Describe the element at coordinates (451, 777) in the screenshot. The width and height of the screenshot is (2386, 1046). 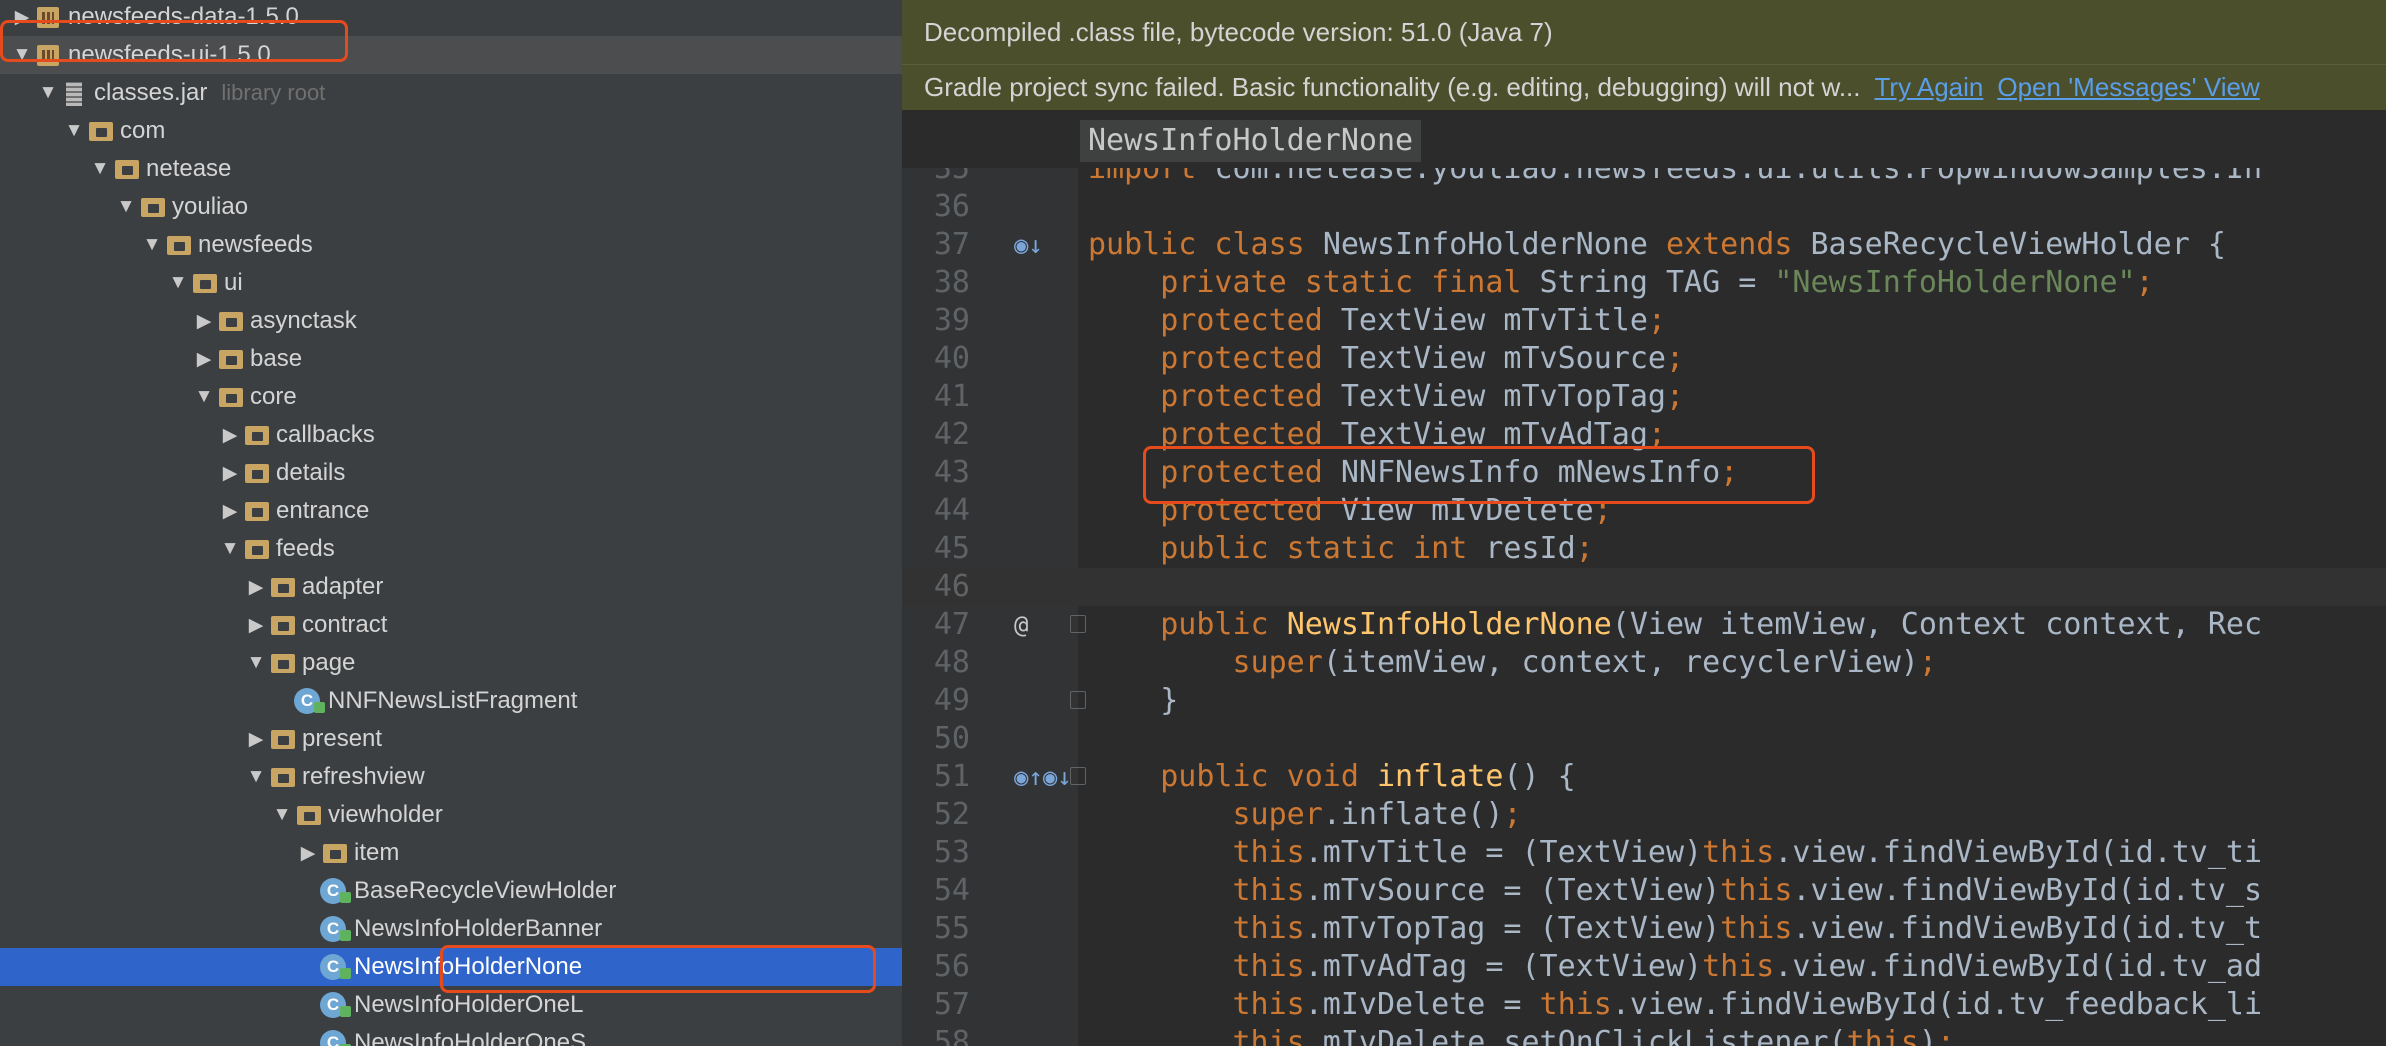
I see `tree-row: ▼ refreshview` at that location.